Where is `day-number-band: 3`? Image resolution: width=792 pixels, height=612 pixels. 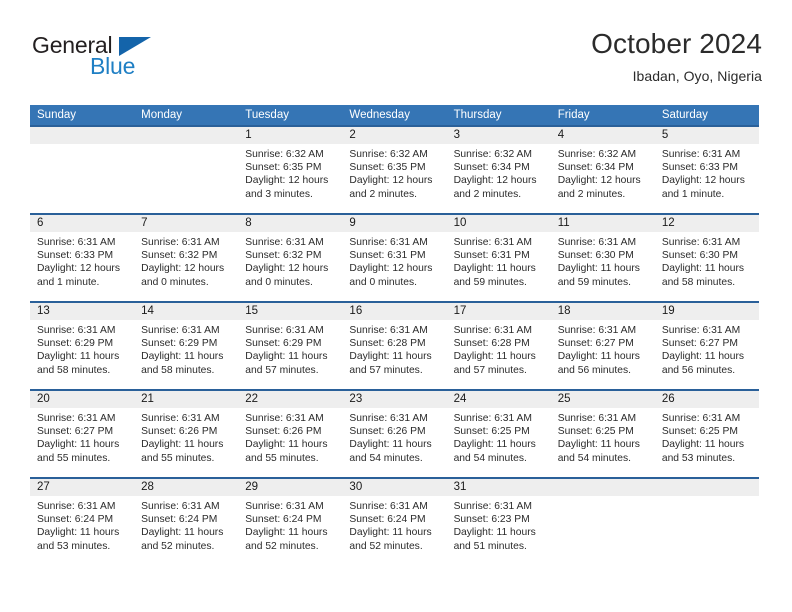 day-number-band: 3 is located at coordinates (498, 135).